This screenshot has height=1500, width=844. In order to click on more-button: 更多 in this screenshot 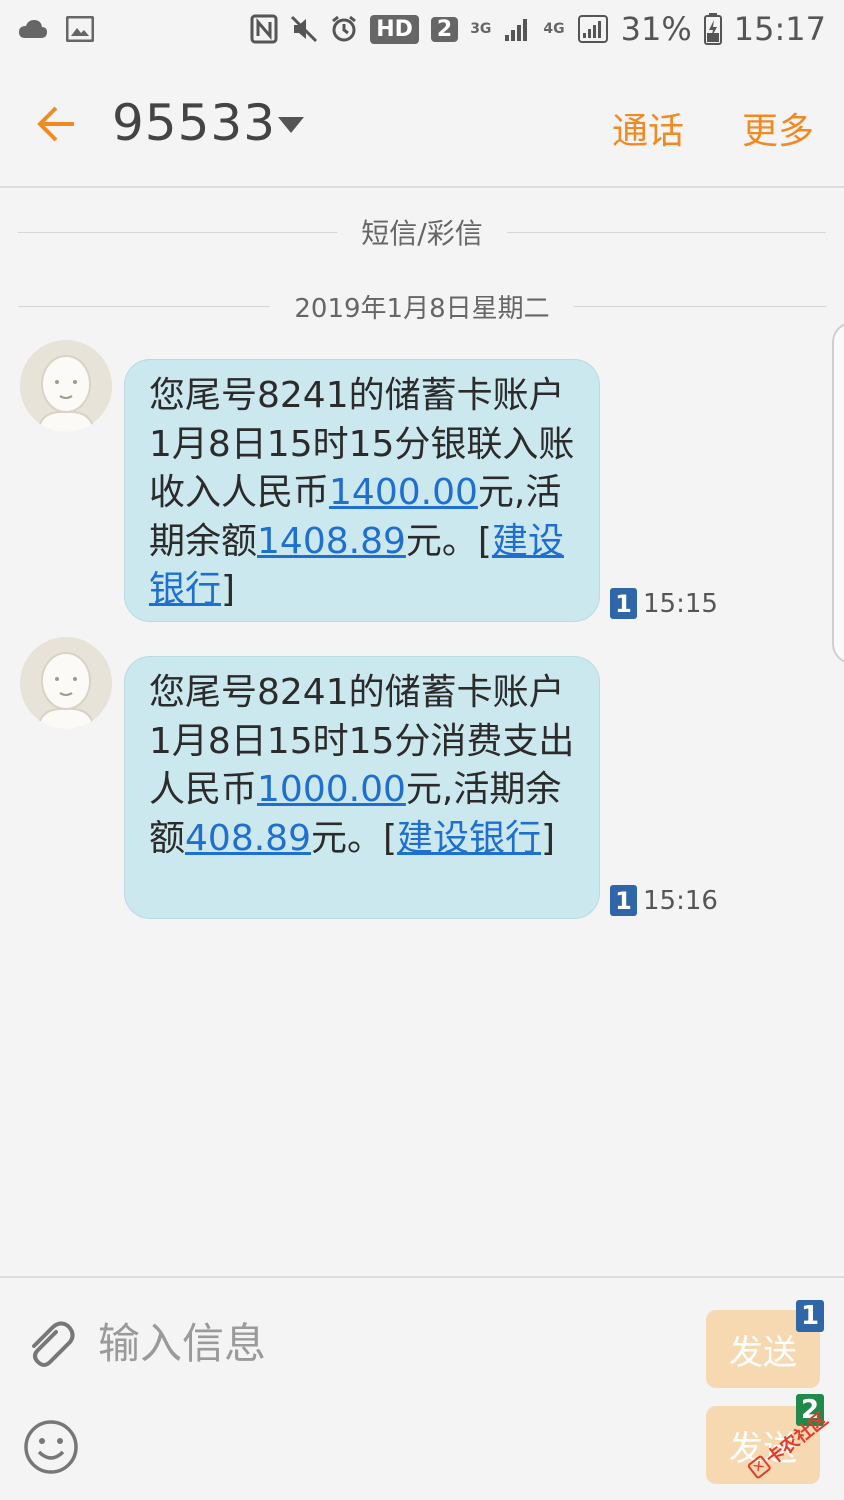, I will do `click(778, 128)`.